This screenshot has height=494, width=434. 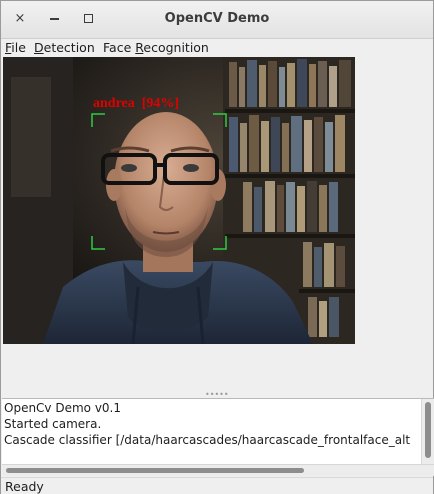 I want to click on menu-face-recognition: Face Recognition, so click(x=156, y=47).